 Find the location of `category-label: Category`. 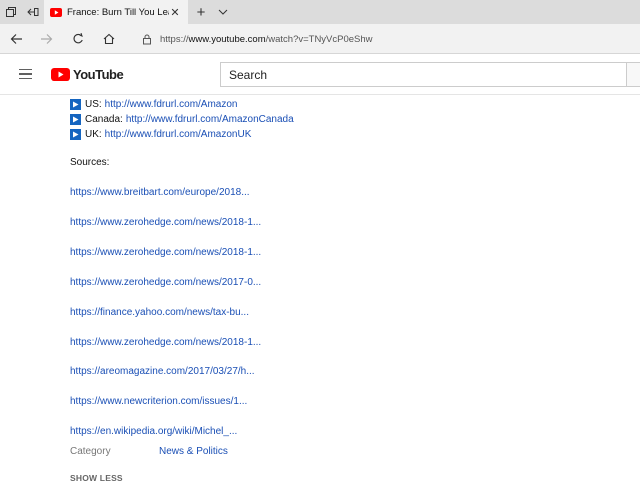

category-label: Category is located at coordinates (90, 451).